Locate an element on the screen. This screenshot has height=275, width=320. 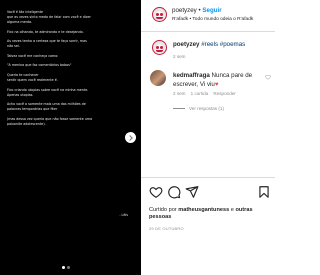
caption: poetyzey #reels #poemas is located at coordinates (209, 44).